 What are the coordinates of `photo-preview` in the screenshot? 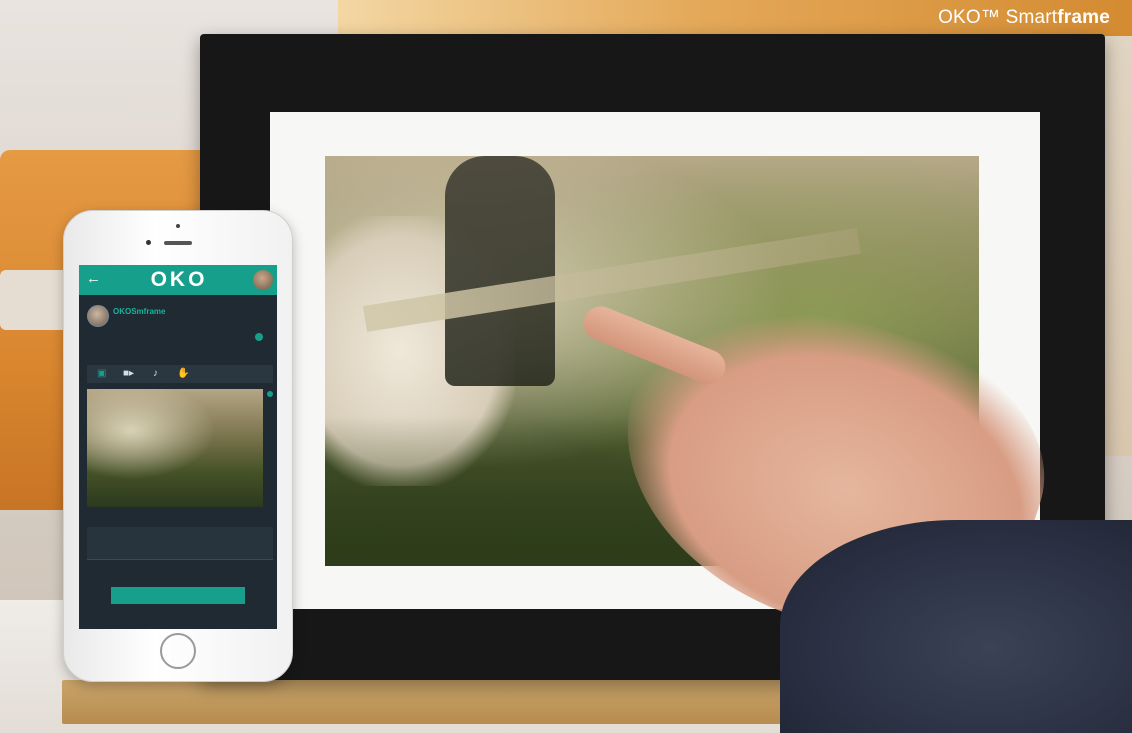 It's located at (175, 448).